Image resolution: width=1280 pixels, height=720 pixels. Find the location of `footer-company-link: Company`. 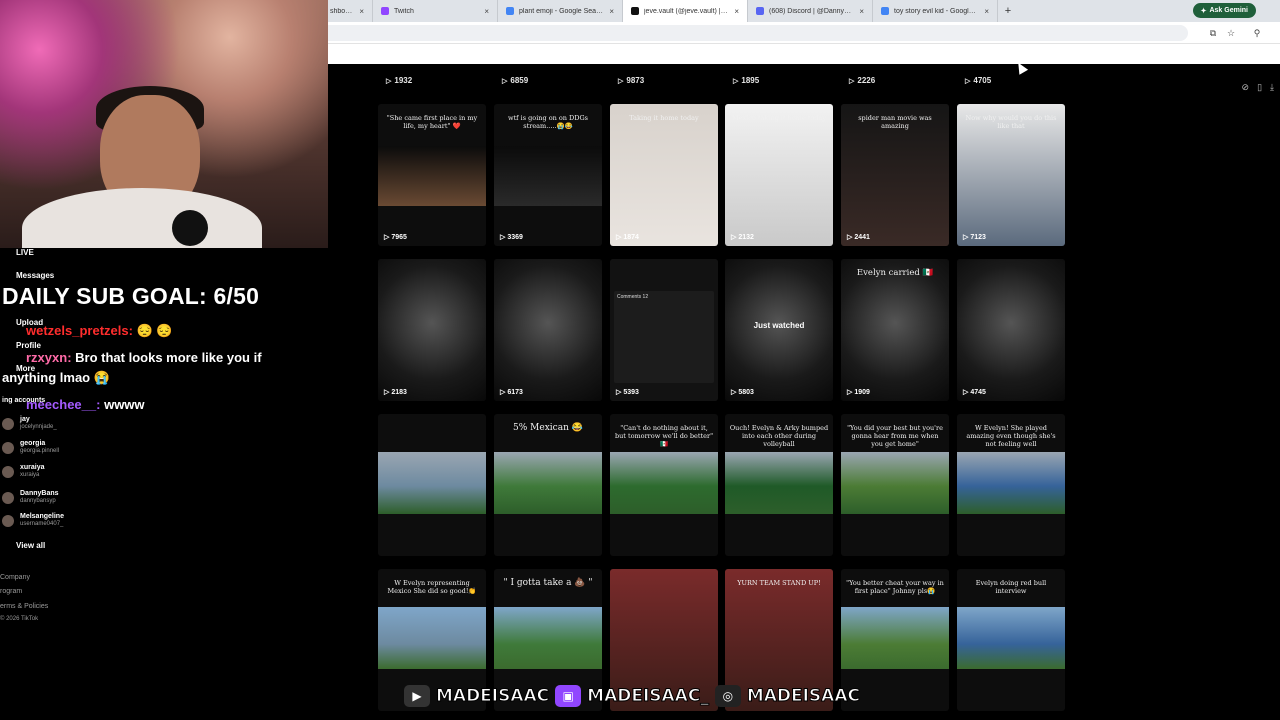

footer-company-link: Company is located at coordinates (15, 577).